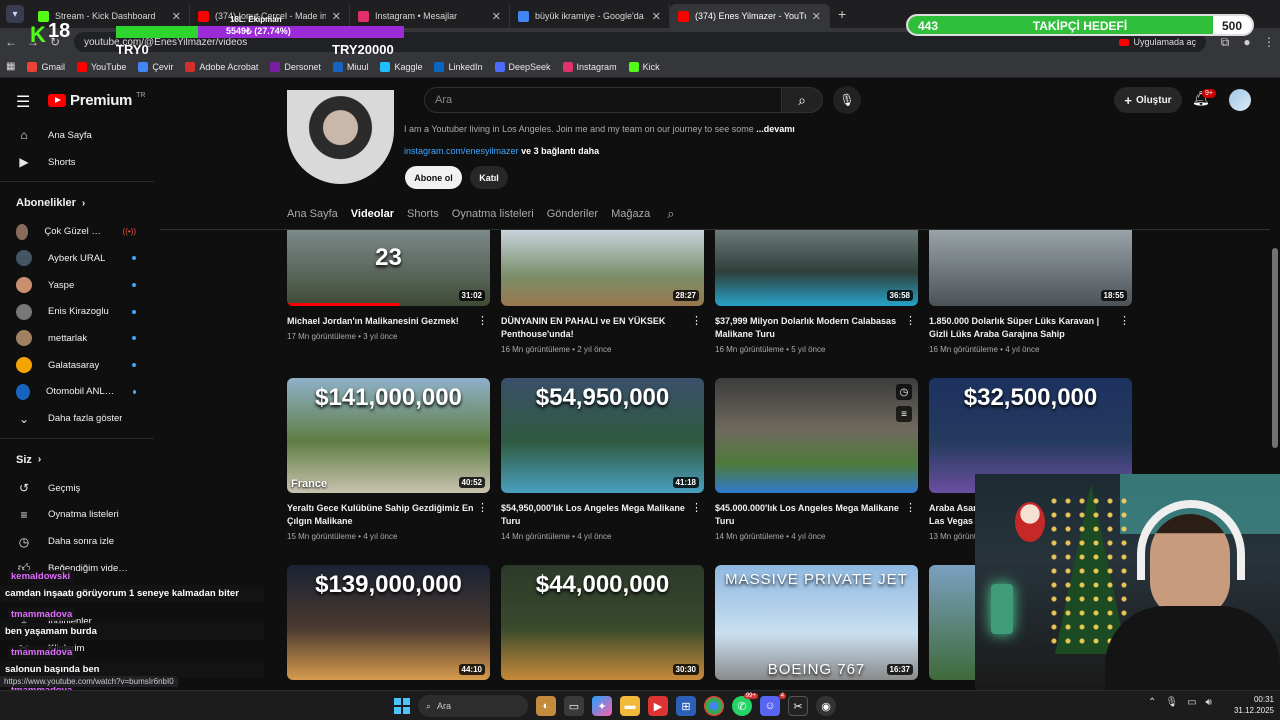 The height and width of the screenshot is (720, 1280). Describe the element at coordinates (77, 258) in the screenshot. I see `subscription-item: Ayberk URAL` at that location.